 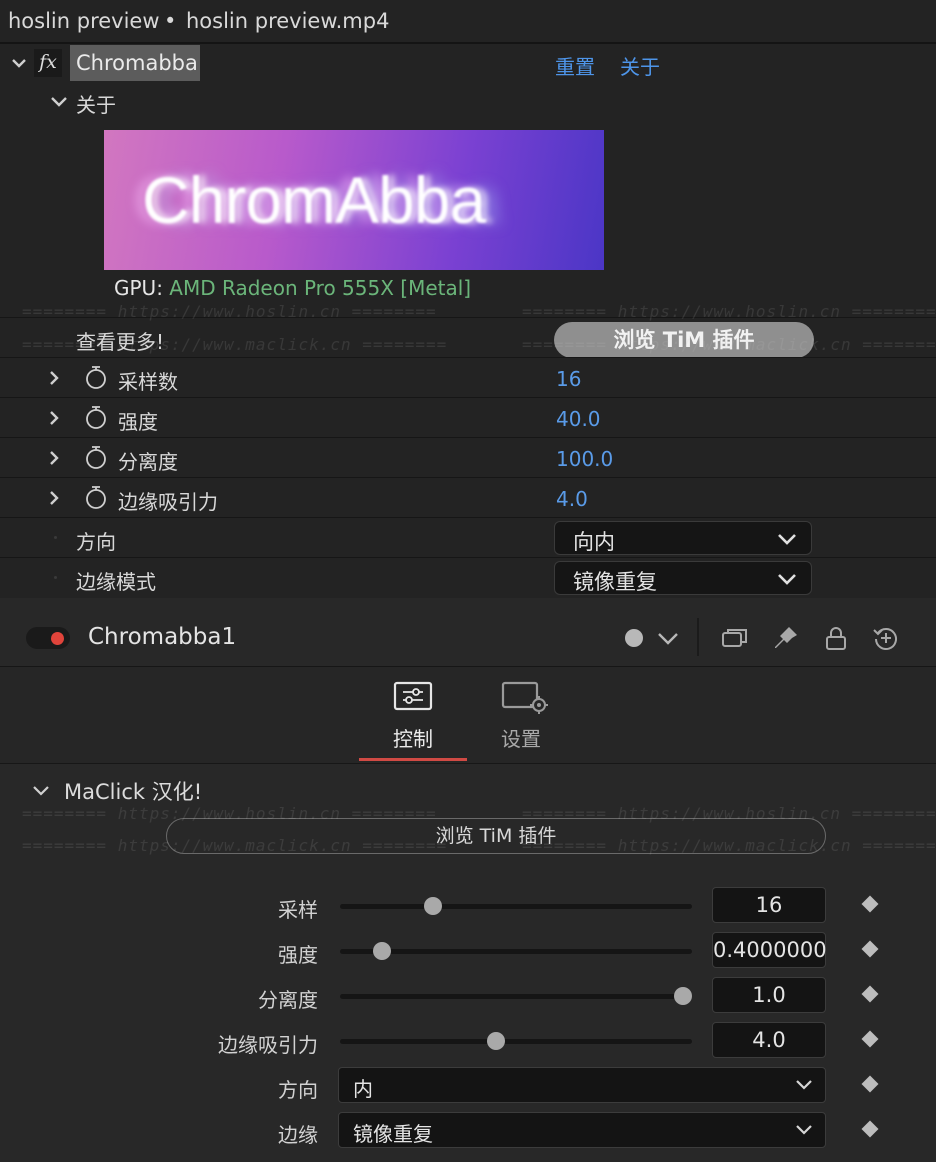 What do you see at coordinates (468, 537) in the screenshot?
I see `direction-row: 方向 向内` at bounding box center [468, 537].